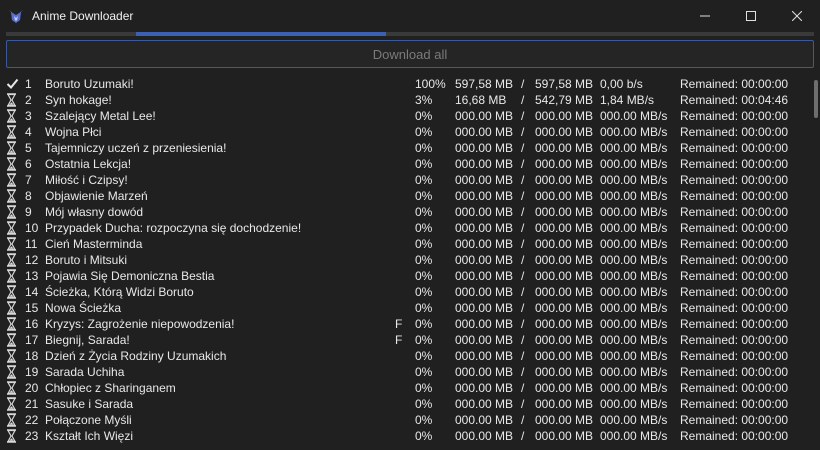  What do you see at coordinates (816, 263) in the screenshot?
I see `scrollbar` at bounding box center [816, 263].